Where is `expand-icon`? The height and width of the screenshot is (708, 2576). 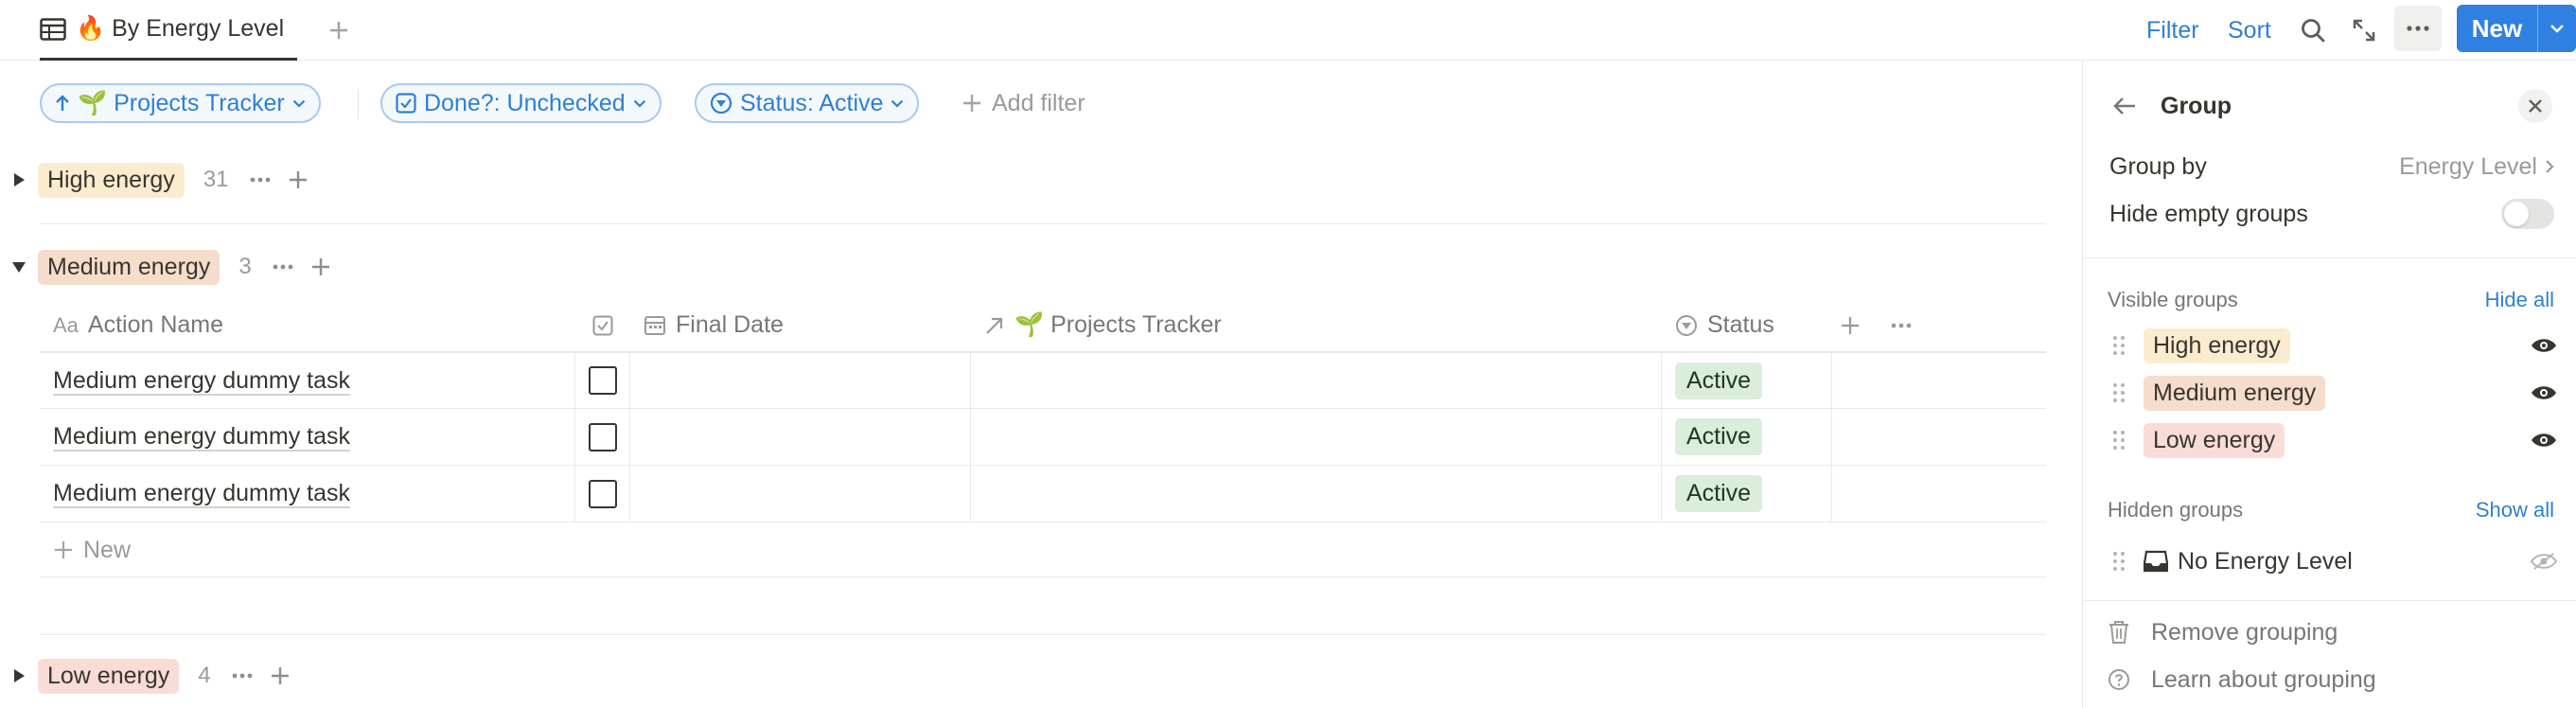 expand-icon is located at coordinates (2364, 30).